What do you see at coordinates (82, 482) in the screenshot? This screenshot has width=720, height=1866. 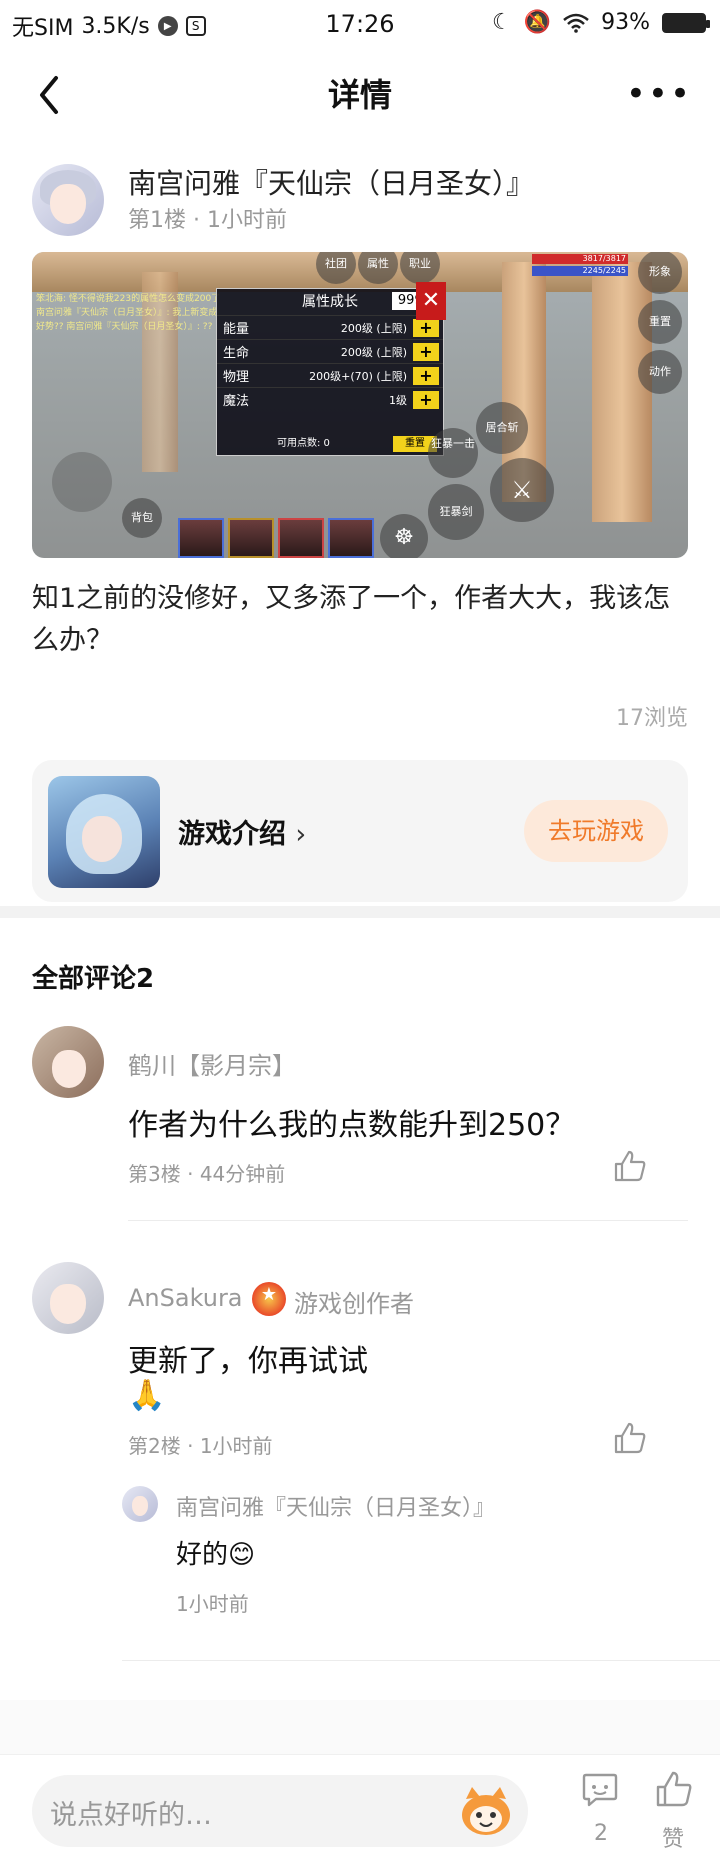 I see `joystick-icon` at bounding box center [82, 482].